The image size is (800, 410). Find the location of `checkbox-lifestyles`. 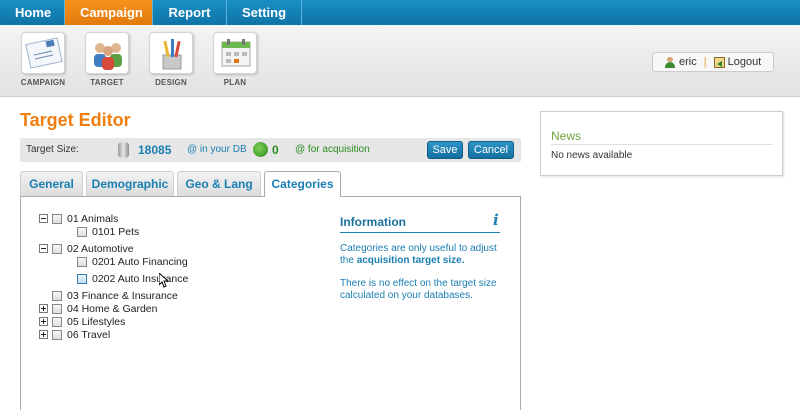

checkbox-lifestyles is located at coordinates (57, 321).